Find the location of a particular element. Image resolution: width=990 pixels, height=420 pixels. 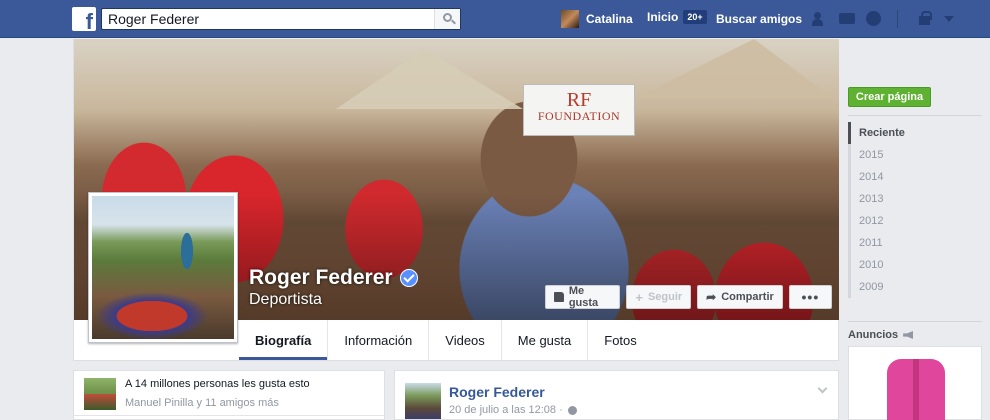

share-button: ➦ Compartir is located at coordinates (740, 297).